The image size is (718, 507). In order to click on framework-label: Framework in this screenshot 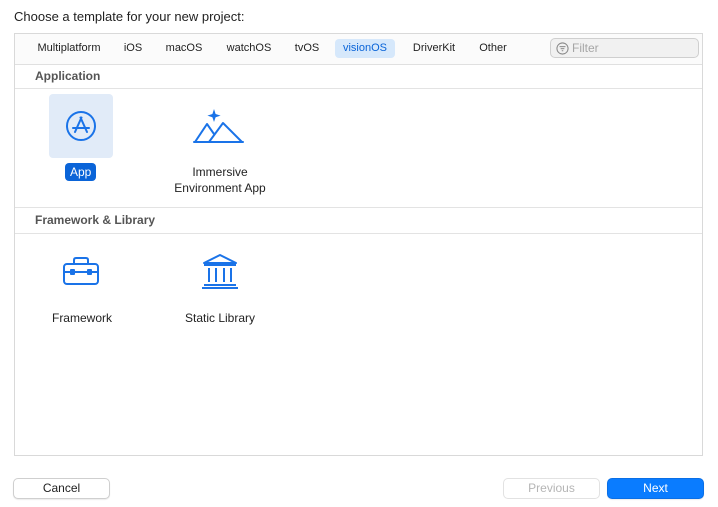, I will do `click(81, 318)`.